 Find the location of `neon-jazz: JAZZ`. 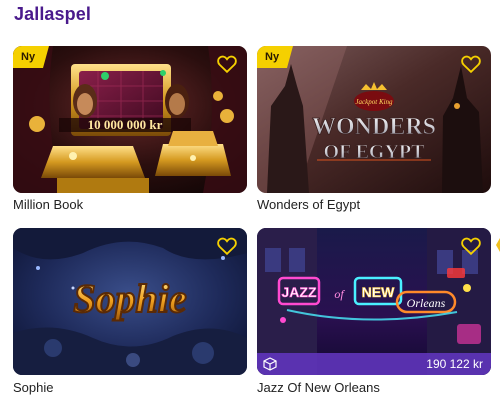

neon-jazz: JAZZ is located at coordinates (299, 292).